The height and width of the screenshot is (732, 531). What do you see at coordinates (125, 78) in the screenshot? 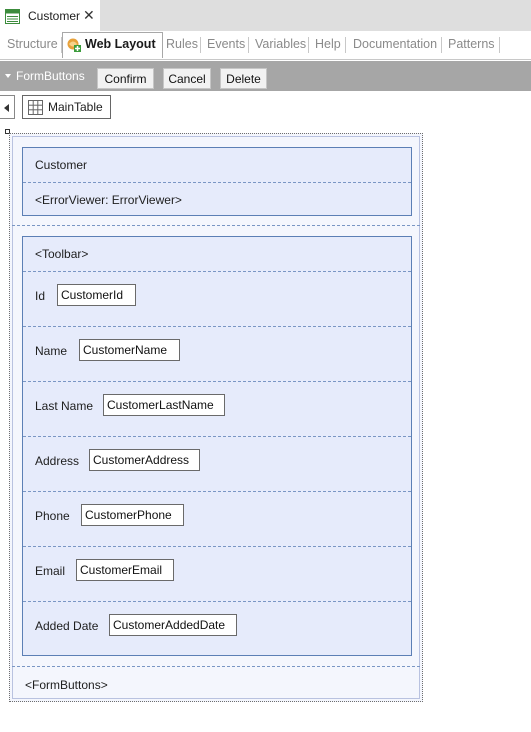
I see `confirm-button: Confirm` at bounding box center [125, 78].